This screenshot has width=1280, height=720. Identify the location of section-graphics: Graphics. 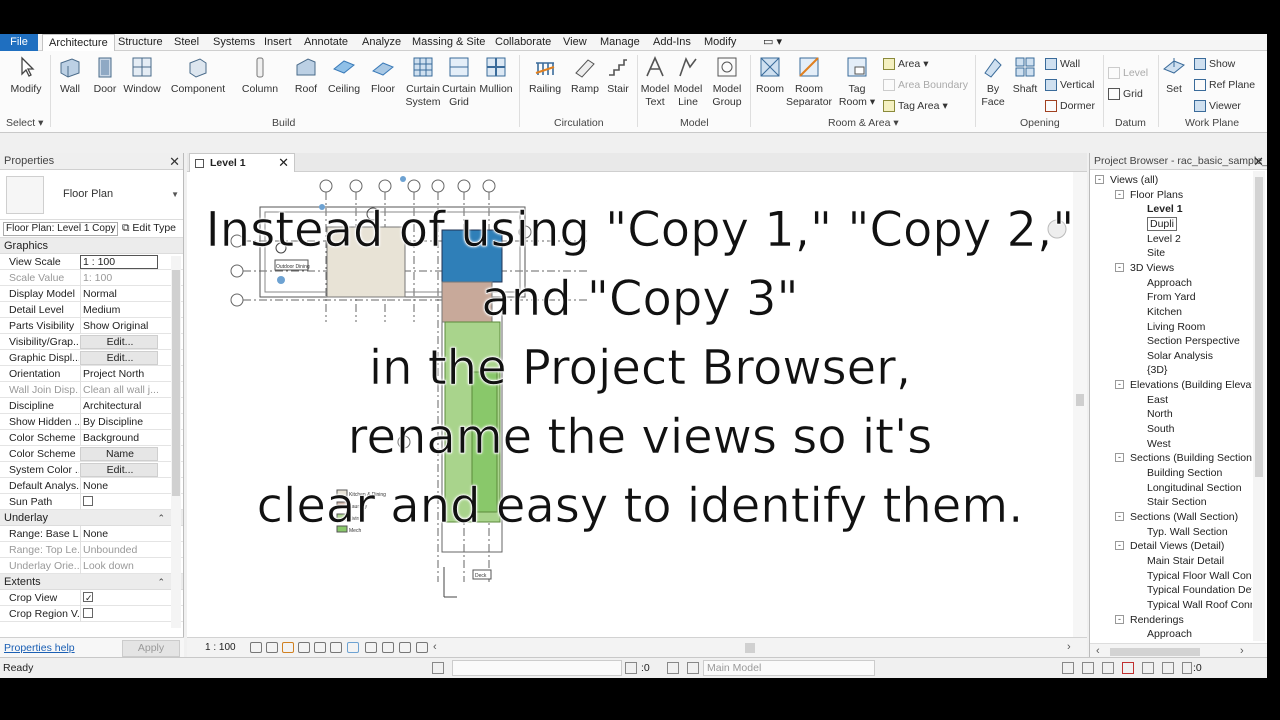
(91, 246).